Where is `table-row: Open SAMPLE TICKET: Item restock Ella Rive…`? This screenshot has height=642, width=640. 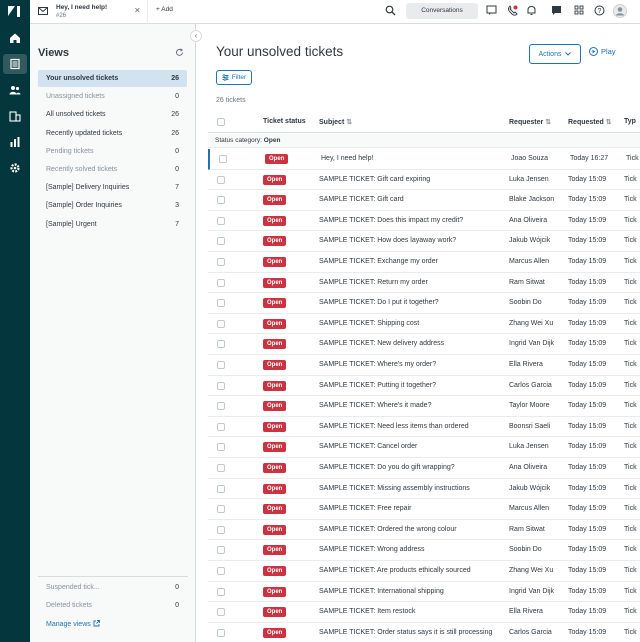 table-row: Open SAMPLE TICKET: Item restock Ella Rive… is located at coordinates (424, 612).